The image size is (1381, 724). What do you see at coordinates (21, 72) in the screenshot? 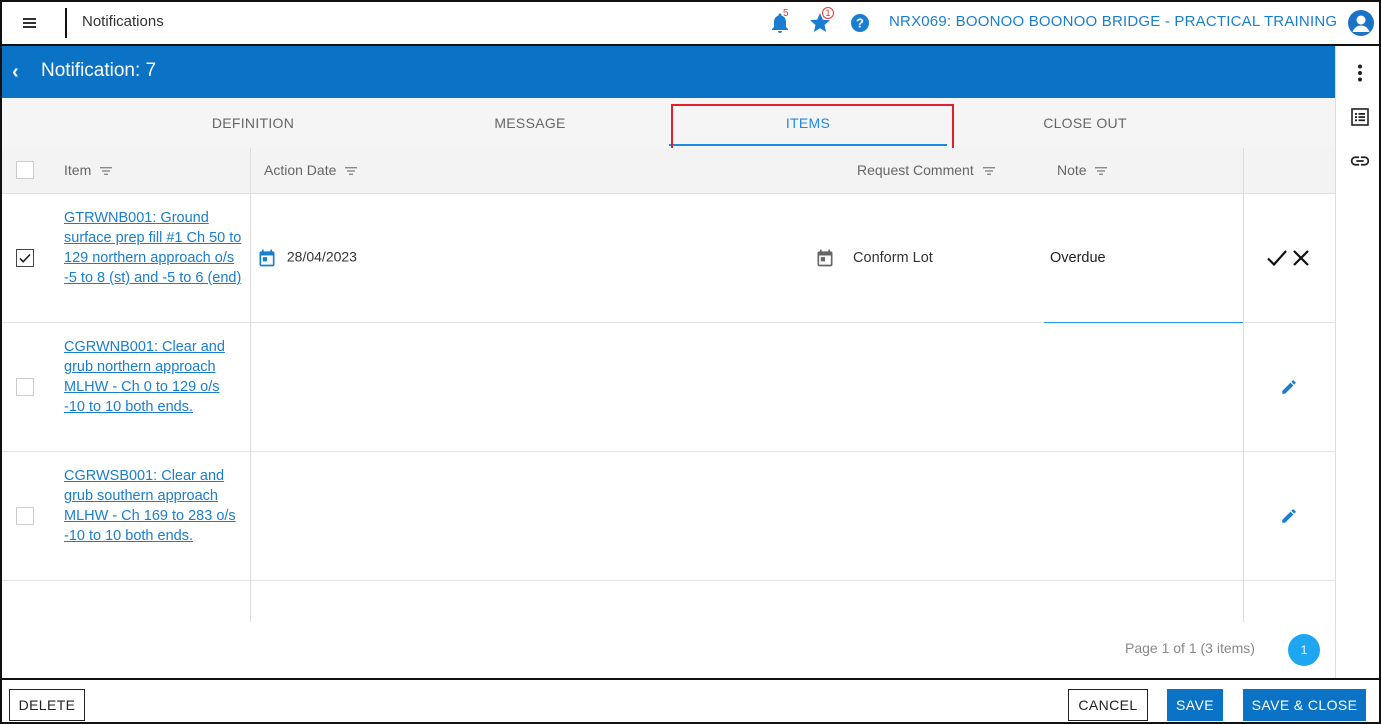
I see `back-chevron-icon: ‹` at bounding box center [21, 72].